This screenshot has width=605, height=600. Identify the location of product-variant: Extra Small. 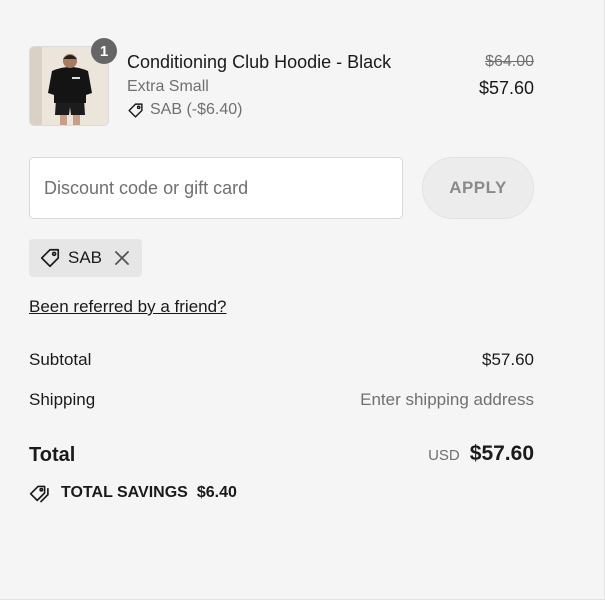
(168, 86).